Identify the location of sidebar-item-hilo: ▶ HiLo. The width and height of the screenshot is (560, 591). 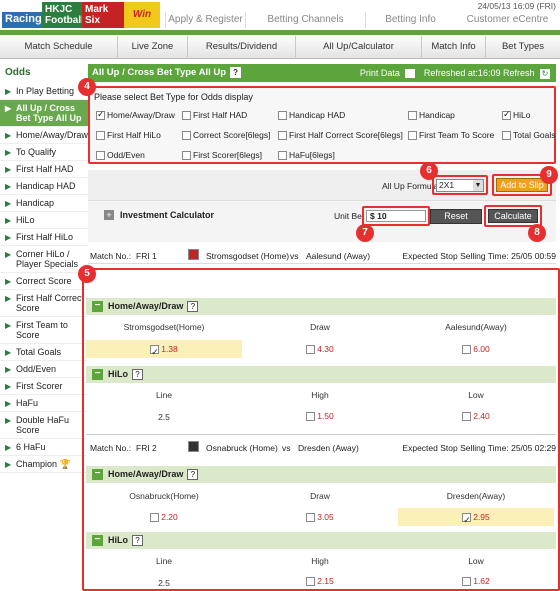
(44, 220).